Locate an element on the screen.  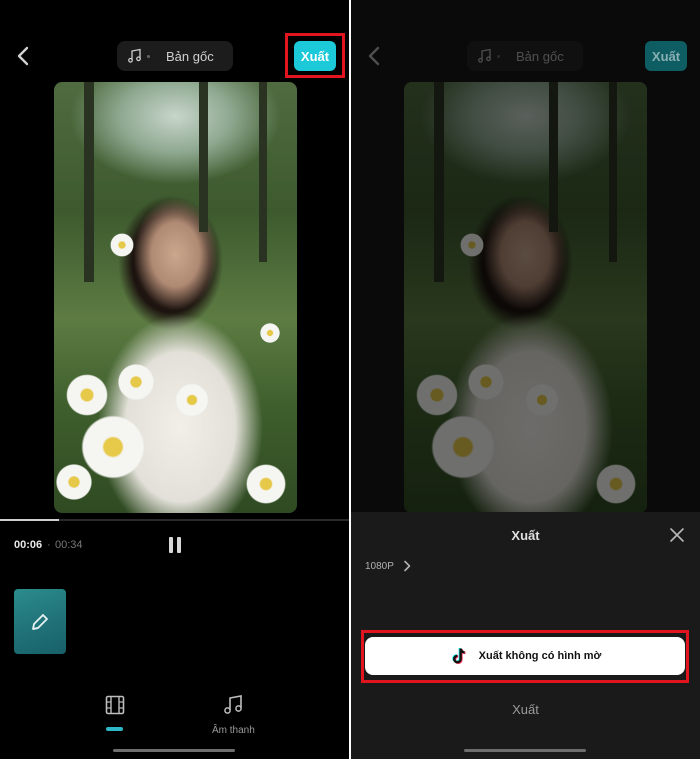
resolution-label: 1080P is located at coordinates (379, 566).